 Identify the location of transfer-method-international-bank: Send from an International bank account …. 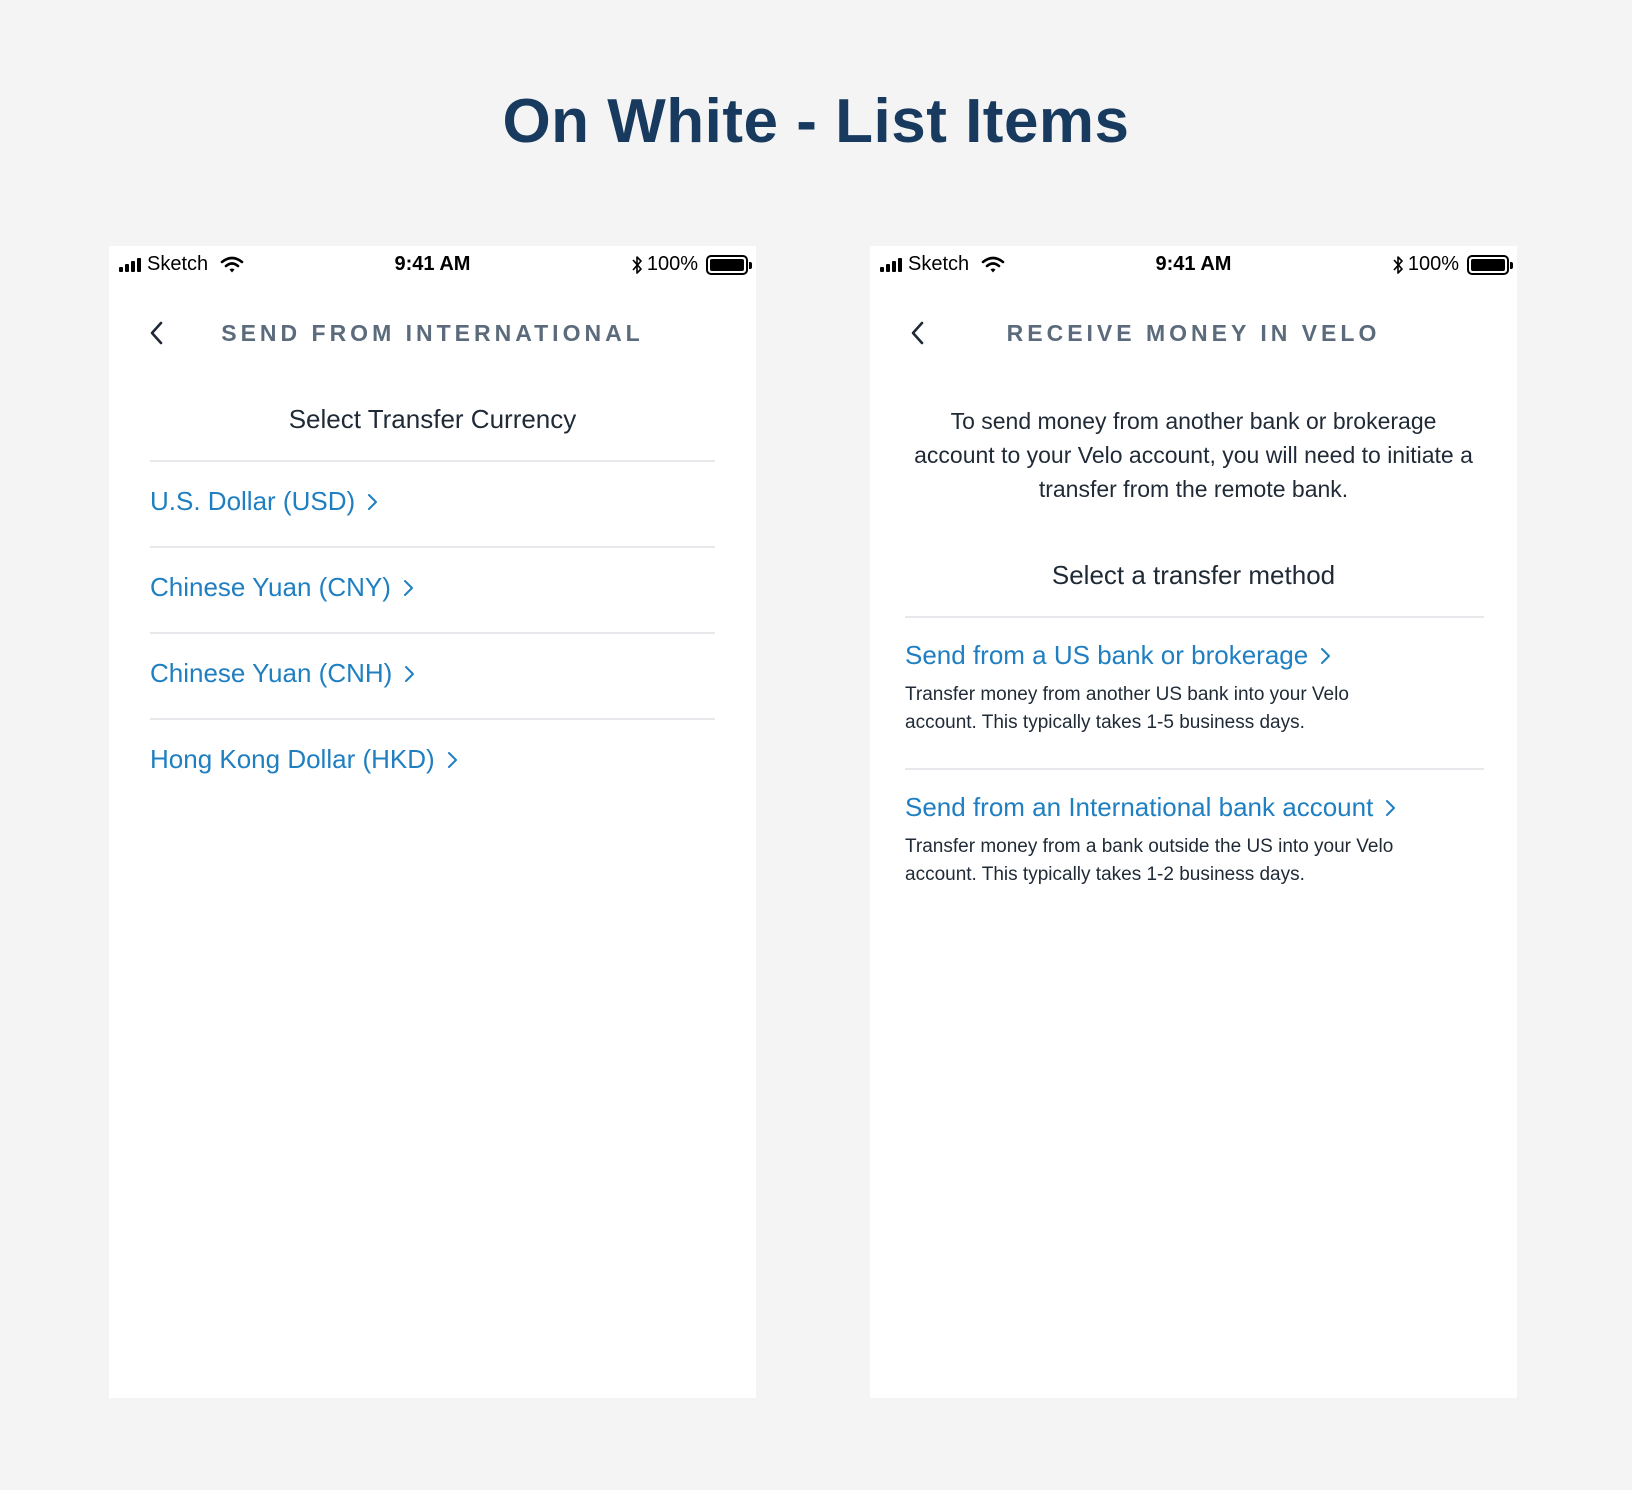
(1185, 840).